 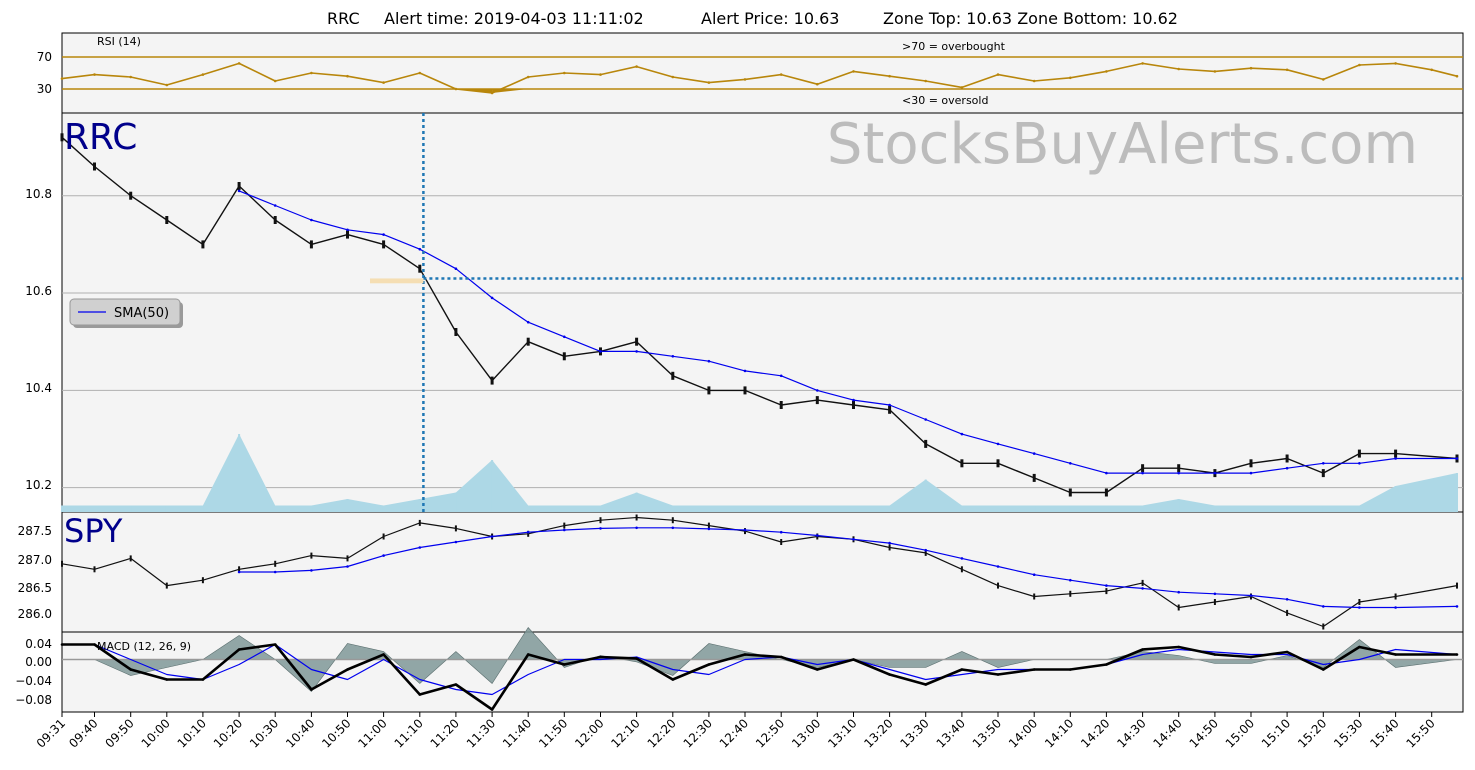 I want to click on spy-ticker-label: SPY, so click(x=93, y=531).